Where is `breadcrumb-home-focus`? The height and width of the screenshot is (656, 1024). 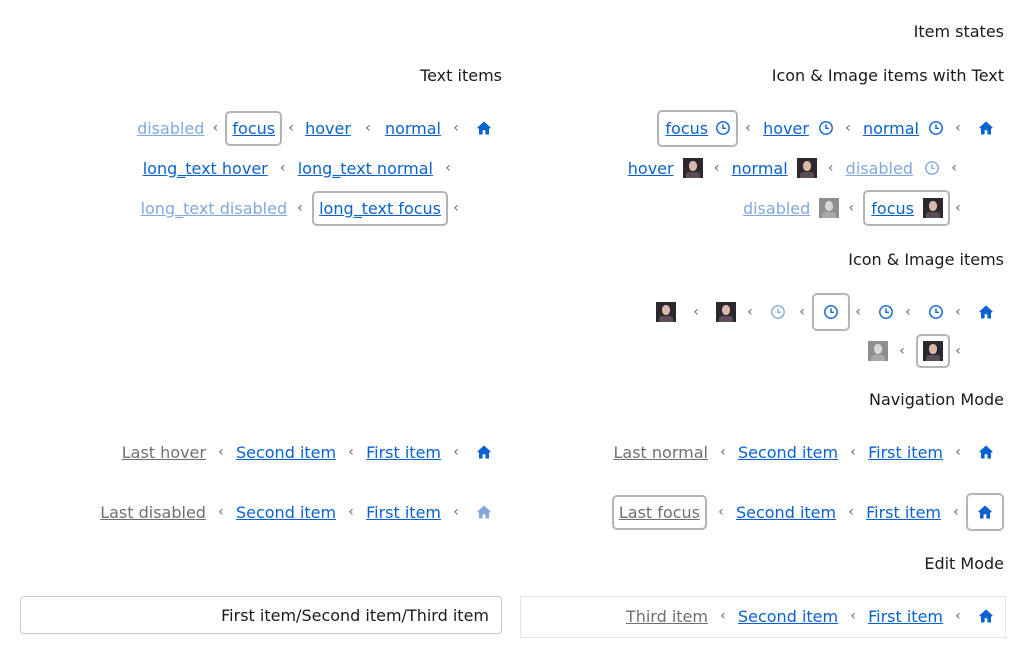 breadcrumb-home-focus is located at coordinates (985, 512).